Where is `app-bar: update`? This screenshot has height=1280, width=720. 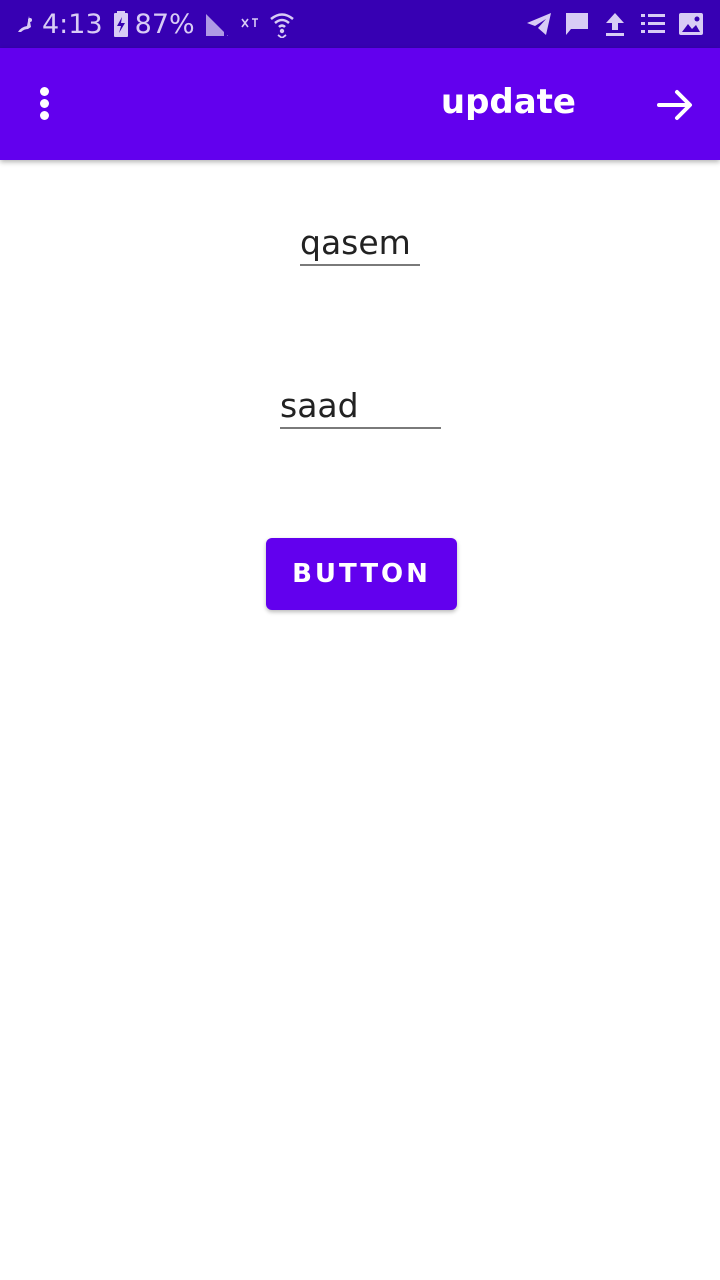
app-bar: update is located at coordinates (360, 104).